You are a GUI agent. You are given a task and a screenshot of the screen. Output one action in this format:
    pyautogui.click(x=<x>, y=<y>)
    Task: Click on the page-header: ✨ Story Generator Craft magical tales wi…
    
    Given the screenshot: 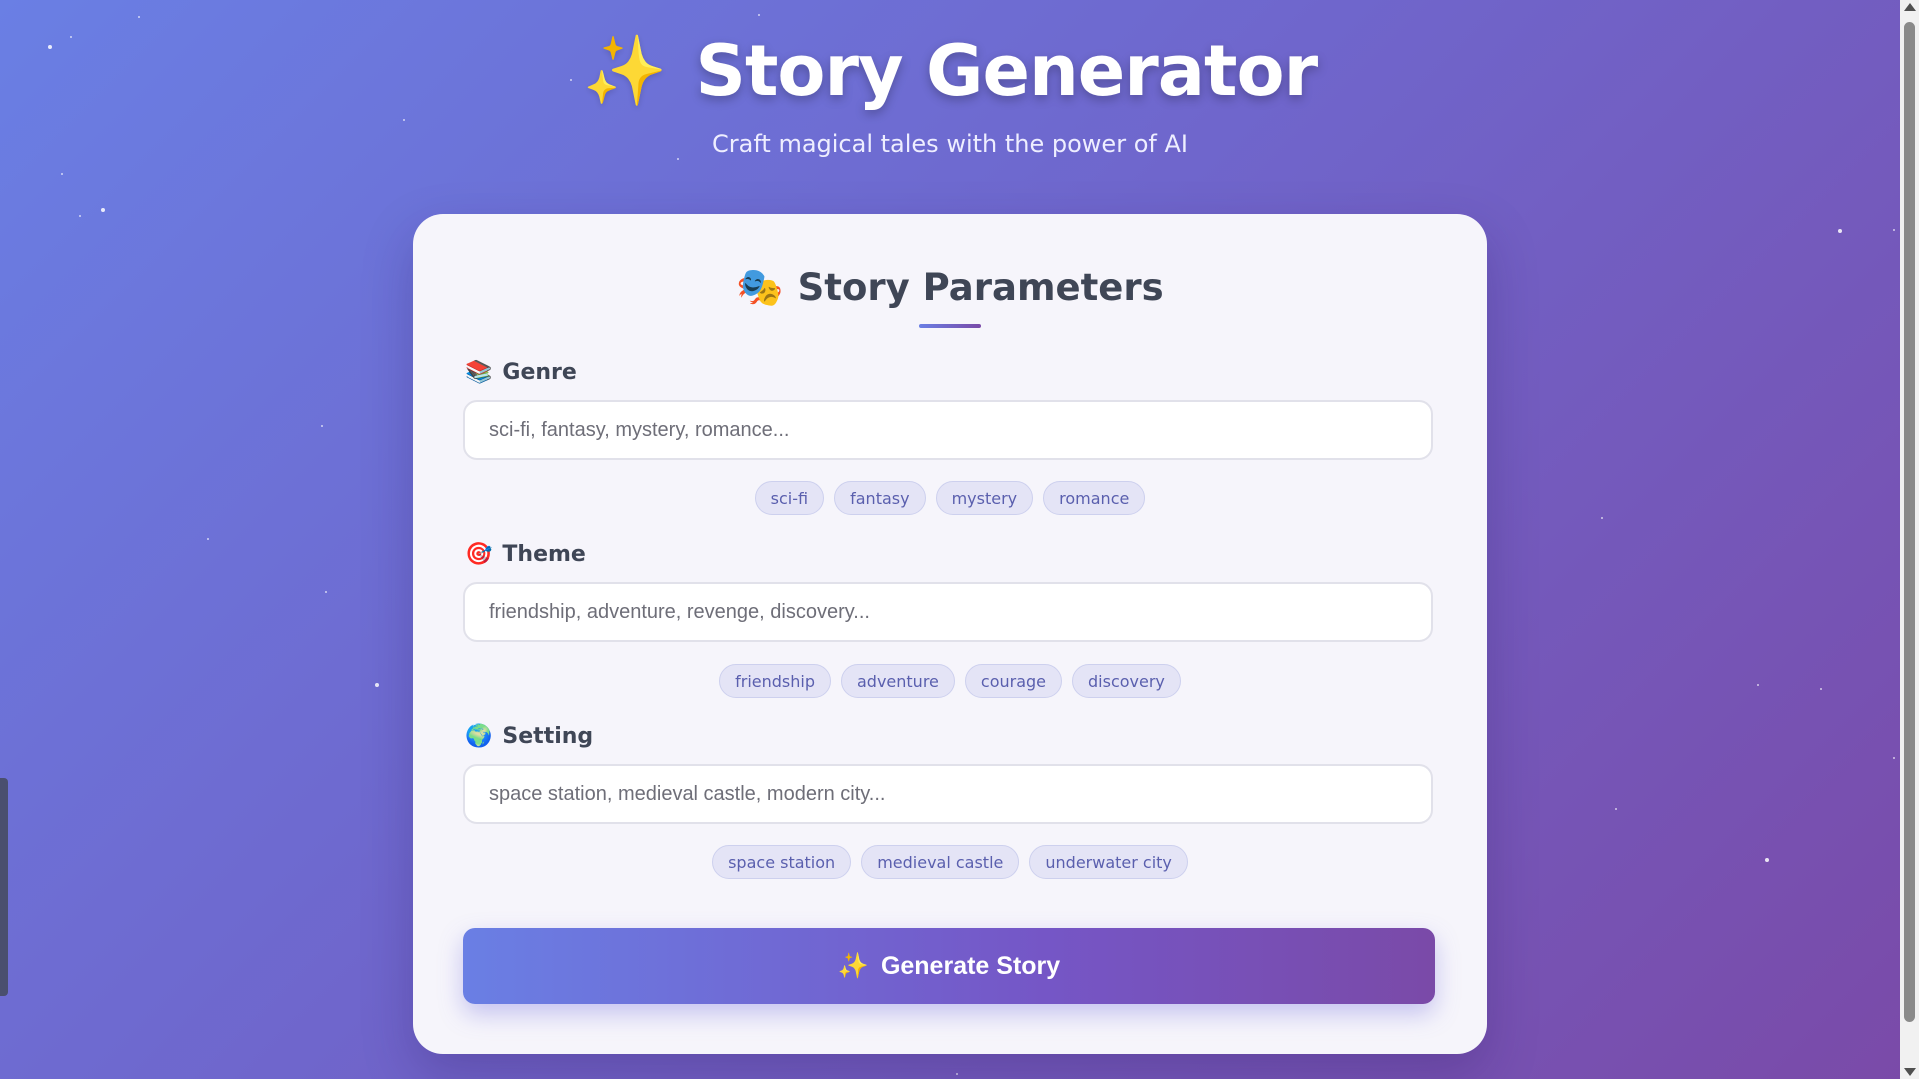 What is the action you would take?
    pyautogui.click(x=950, y=94)
    